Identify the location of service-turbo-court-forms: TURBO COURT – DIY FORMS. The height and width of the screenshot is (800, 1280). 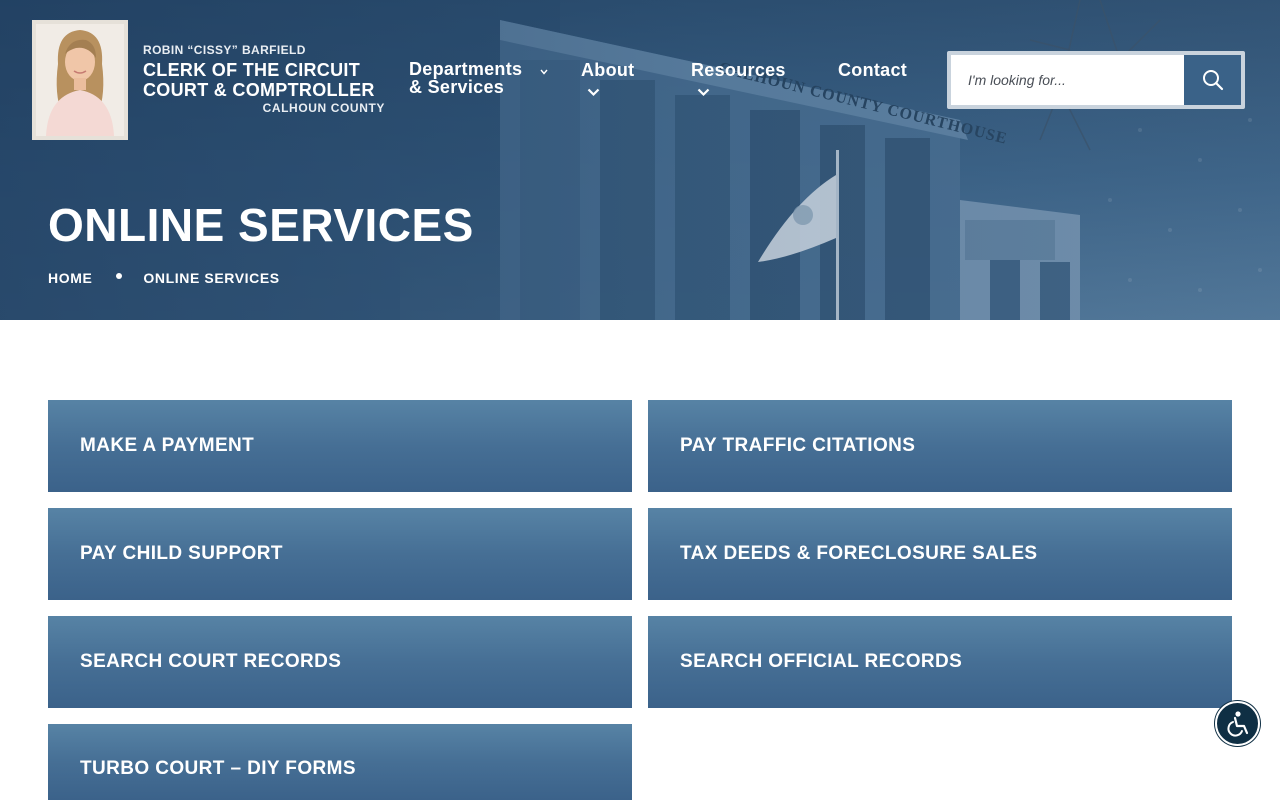
(340, 762).